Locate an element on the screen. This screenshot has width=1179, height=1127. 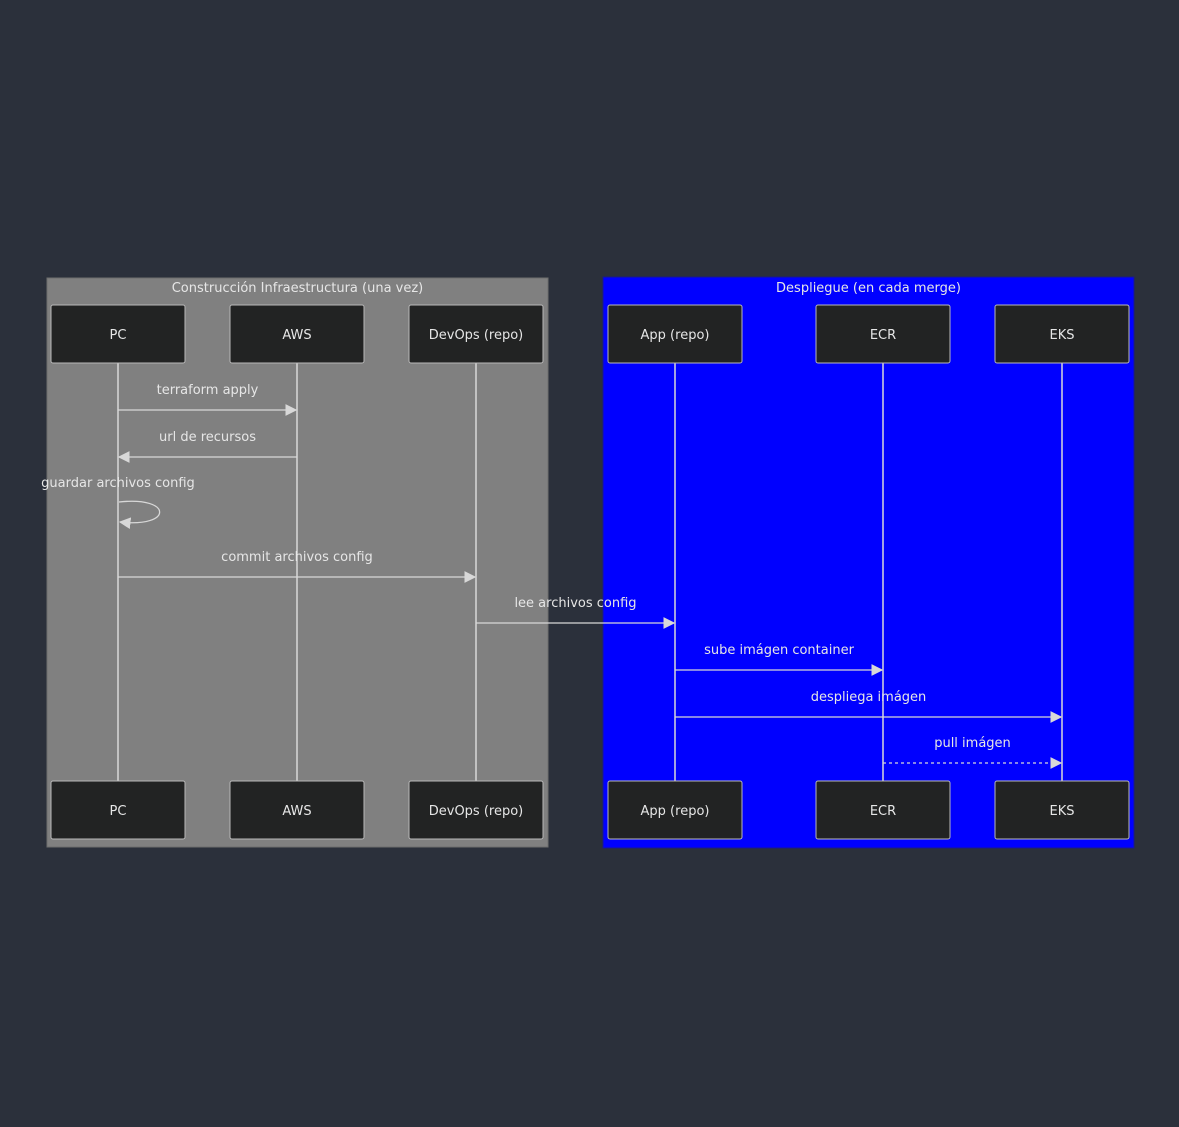
actor-label-pc-top: PC is located at coordinates (118, 335).